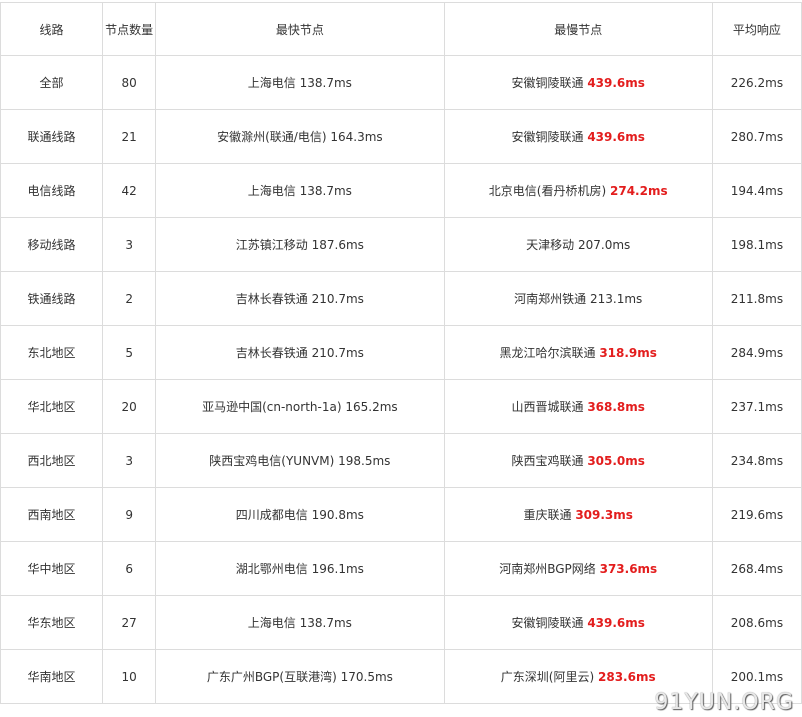 Image resolution: width=802 pixels, height=717 pixels. I want to click on fastest-node-name: 江苏镇江移动, so click(271, 245).